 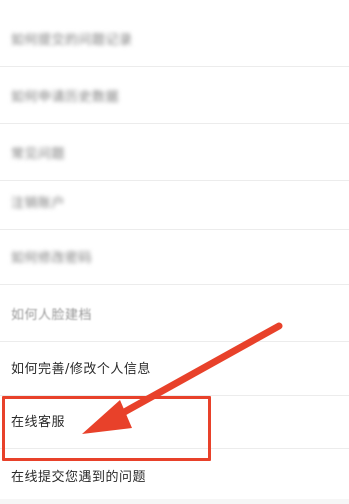 I want to click on menu-item-blurred-4: 注销账户, so click(x=174, y=201).